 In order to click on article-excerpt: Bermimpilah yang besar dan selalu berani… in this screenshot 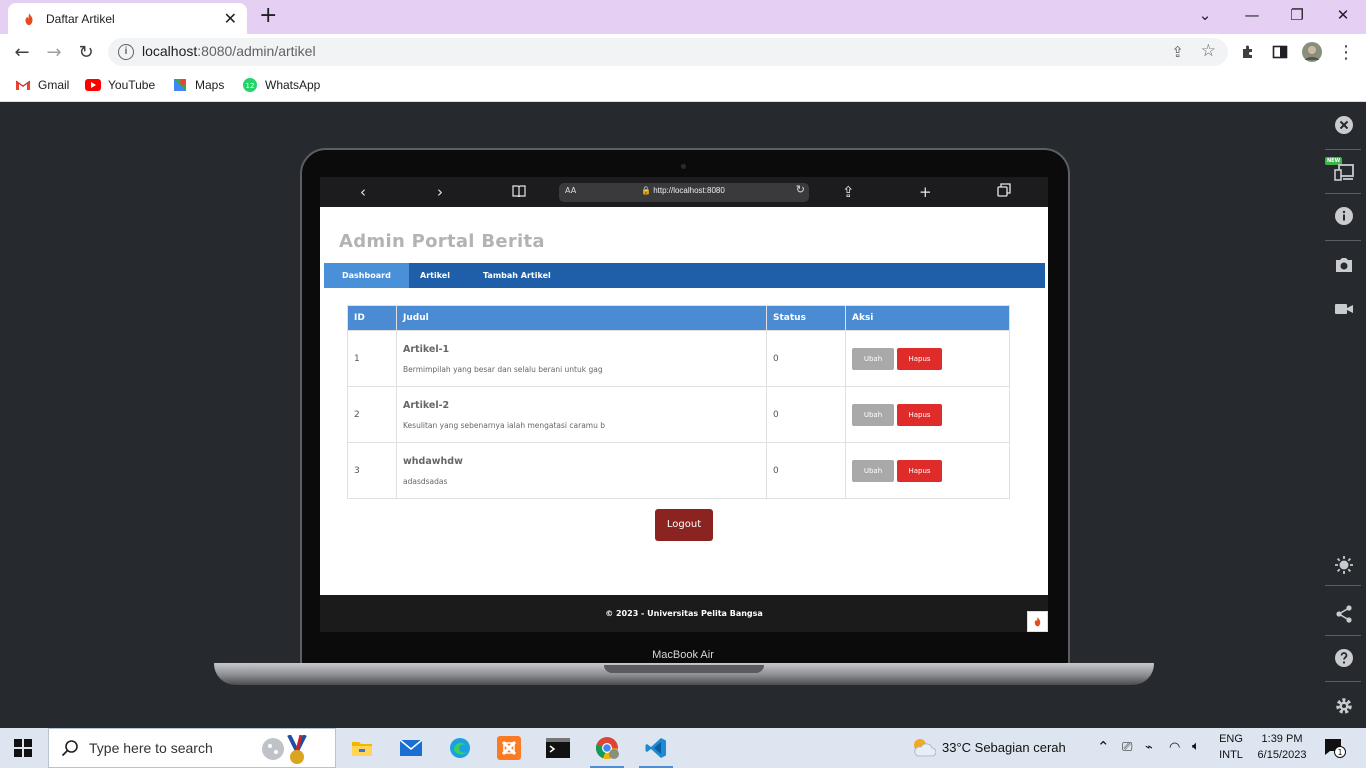, I will do `click(503, 369)`.